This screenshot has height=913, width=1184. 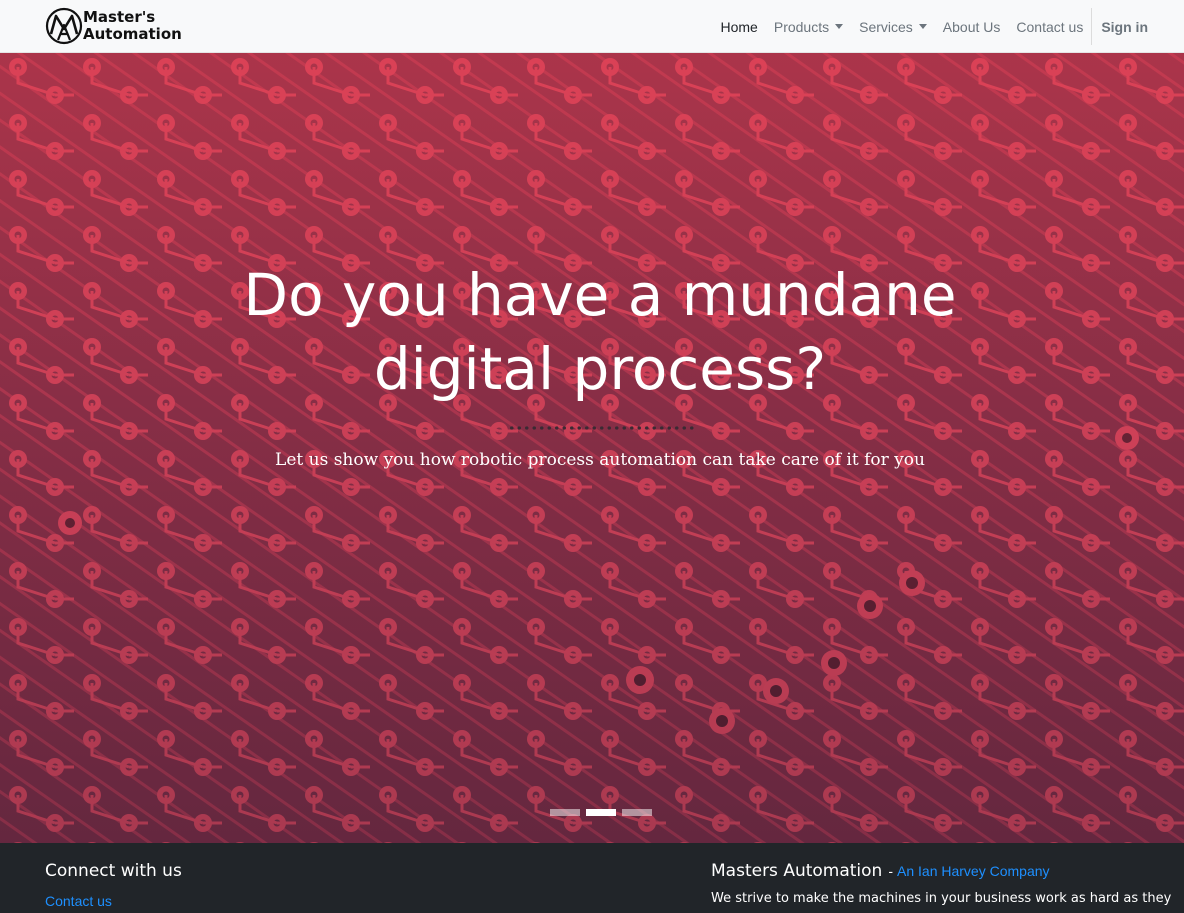 What do you see at coordinates (739, 27) in the screenshot?
I see `nav-home: Home` at bounding box center [739, 27].